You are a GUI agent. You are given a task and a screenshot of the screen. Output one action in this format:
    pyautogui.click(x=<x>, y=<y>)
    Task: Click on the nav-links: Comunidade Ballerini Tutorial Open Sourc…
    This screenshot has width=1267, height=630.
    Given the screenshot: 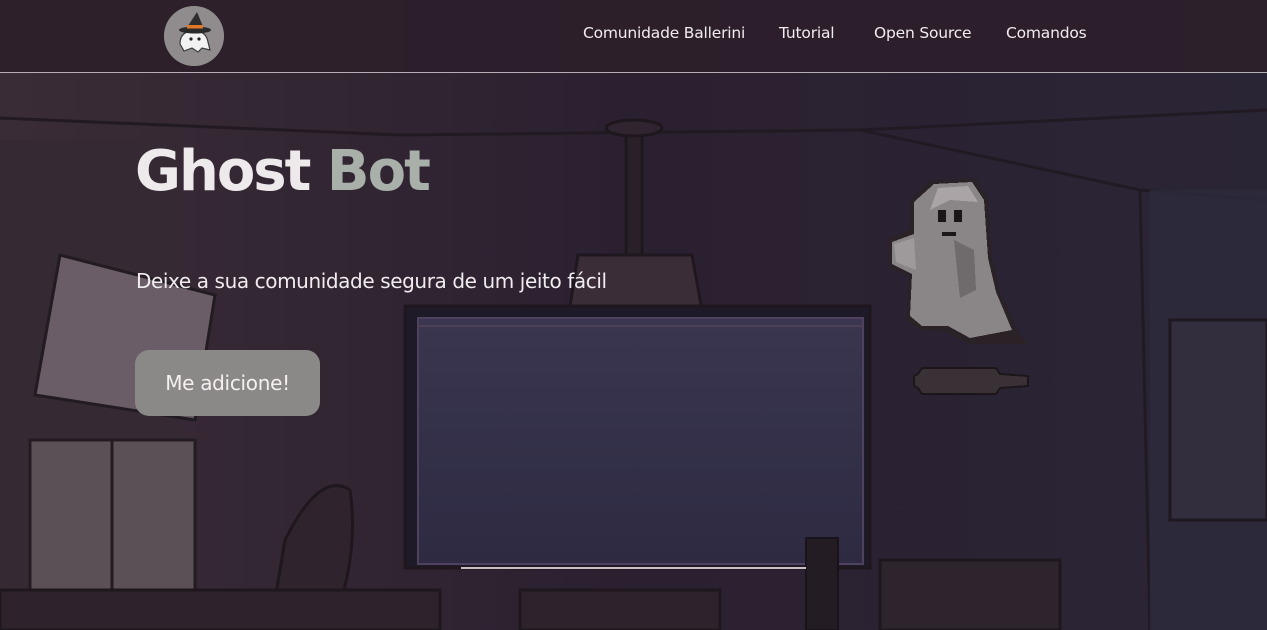 What is the action you would take?
    pyautogui.click(x=633, y=36)
    